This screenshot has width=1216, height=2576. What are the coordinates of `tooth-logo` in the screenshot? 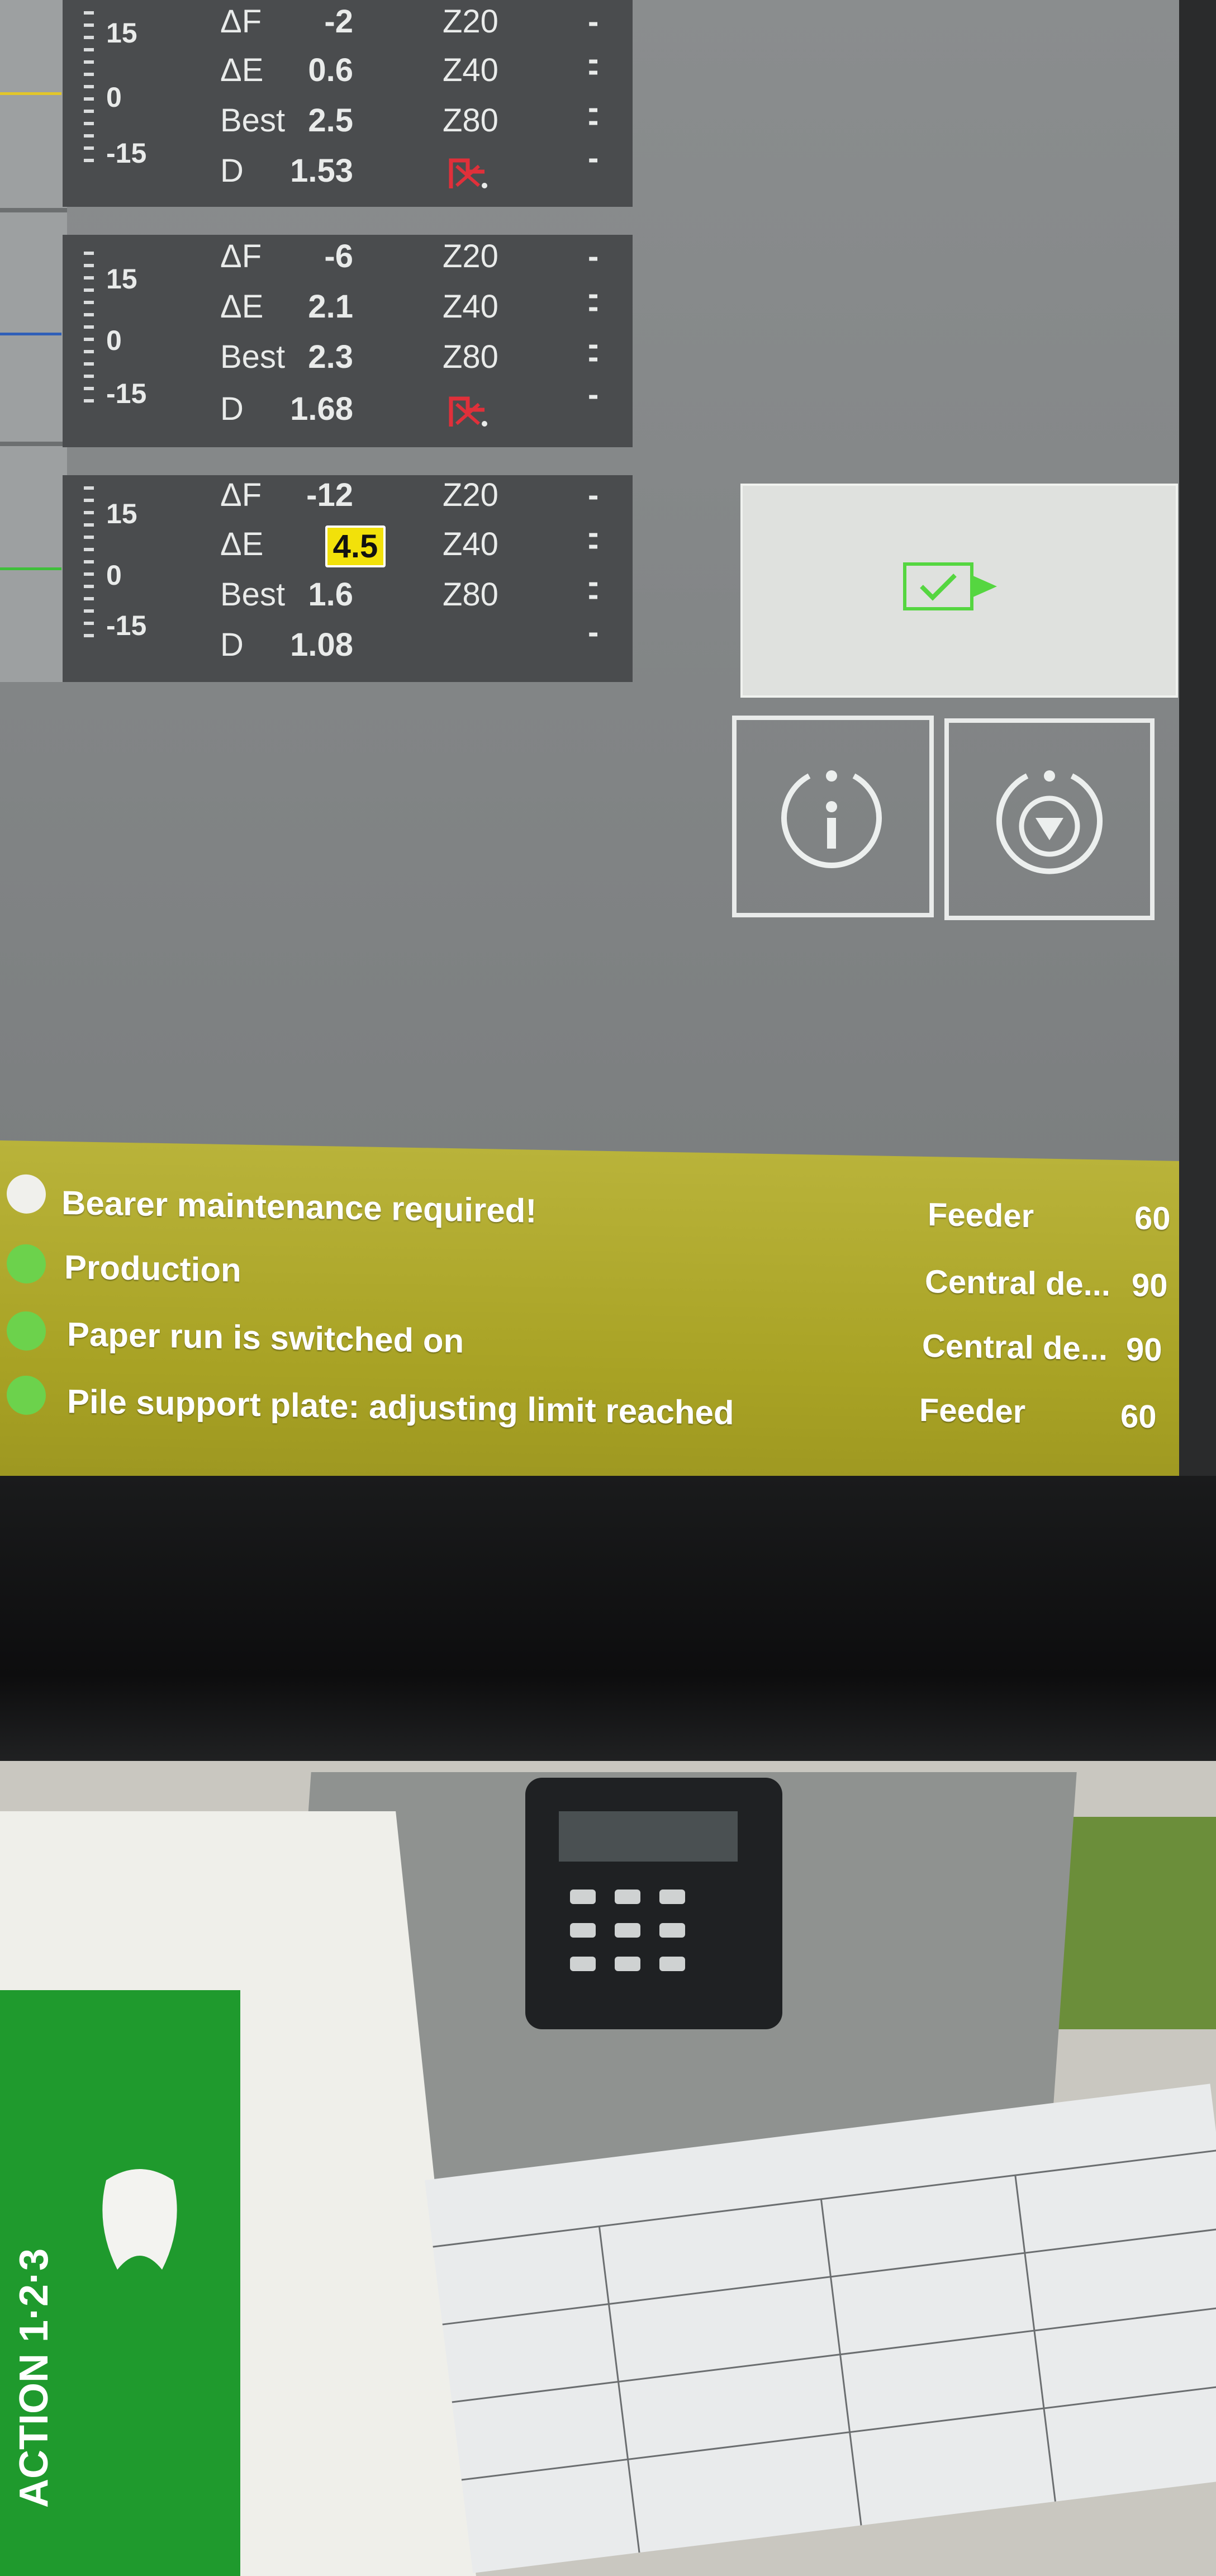 It's located at (139, 2219).